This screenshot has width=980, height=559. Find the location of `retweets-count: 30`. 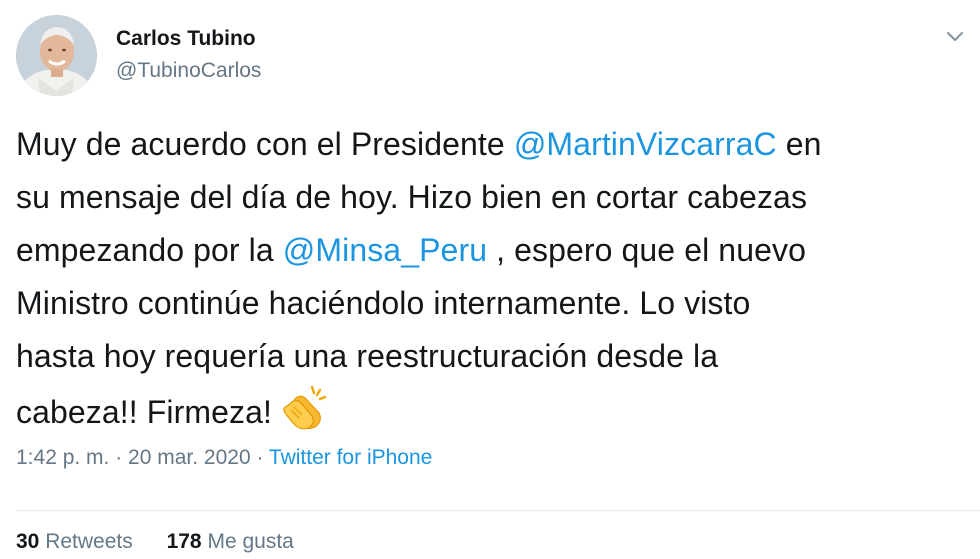

retweets-count: 30 is located at coordinates (28, 541).